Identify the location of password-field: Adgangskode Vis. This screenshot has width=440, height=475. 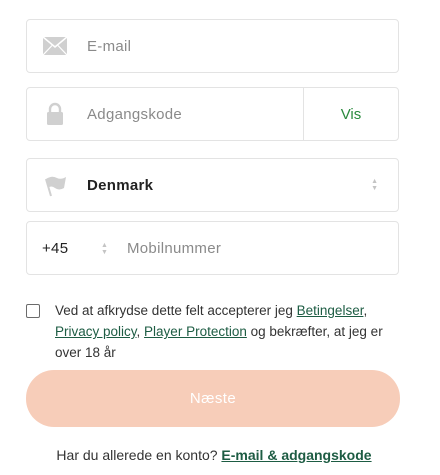
(212, 114).